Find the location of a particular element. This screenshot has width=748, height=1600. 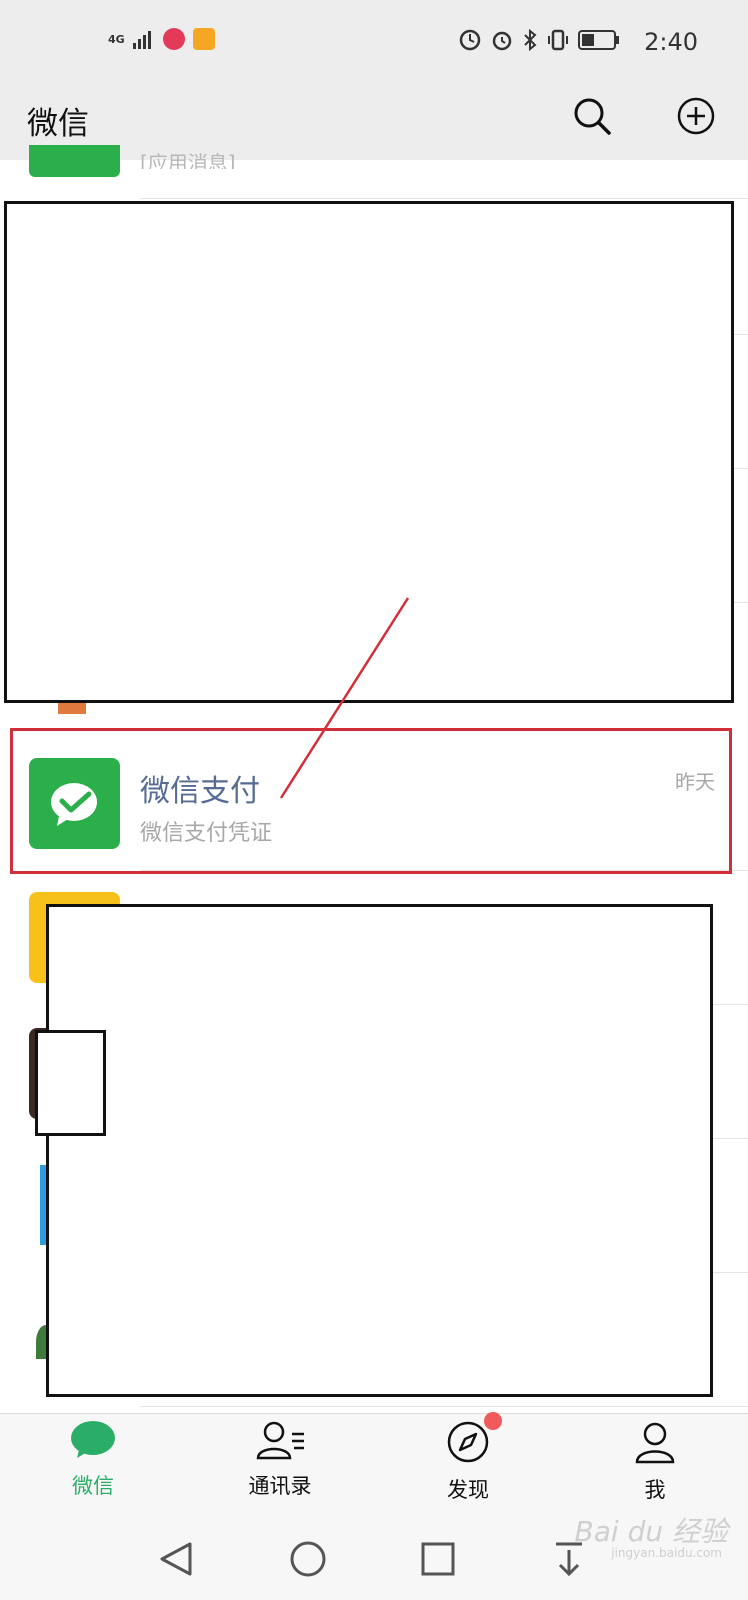

contacts-icon is located at coordinates (280, 1440).